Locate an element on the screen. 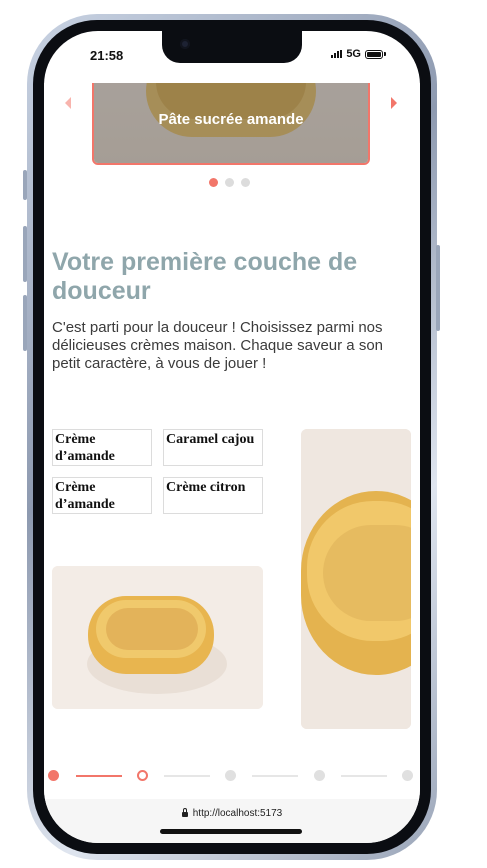 Image resolution: width=487 pixels, height=868 pixels. step-5-dot is located at coordinates (407, 775).